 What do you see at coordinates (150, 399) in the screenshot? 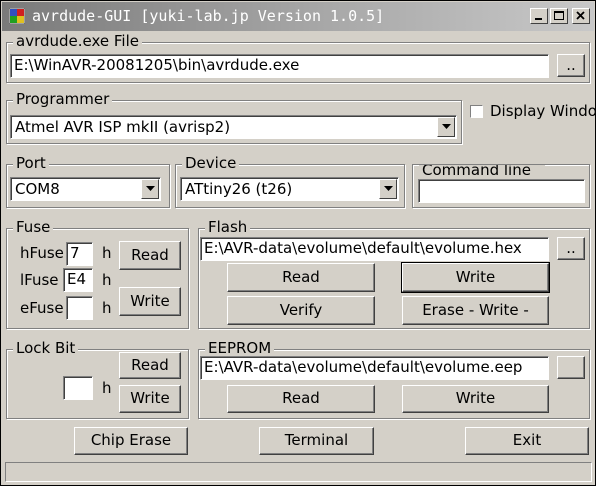
I see `lock-bit-write-button: Write` at bounding box center [150, 399].